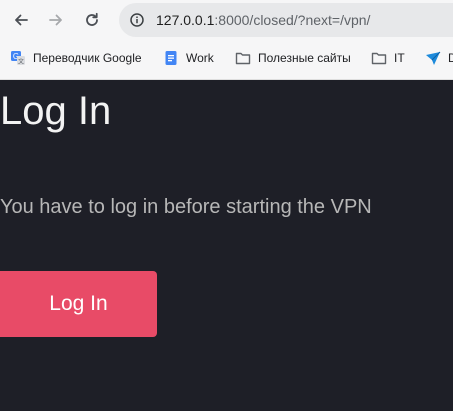 This screenshot has width=453, height=411. I want to click on arrow-right-icon, so click(55, 20).